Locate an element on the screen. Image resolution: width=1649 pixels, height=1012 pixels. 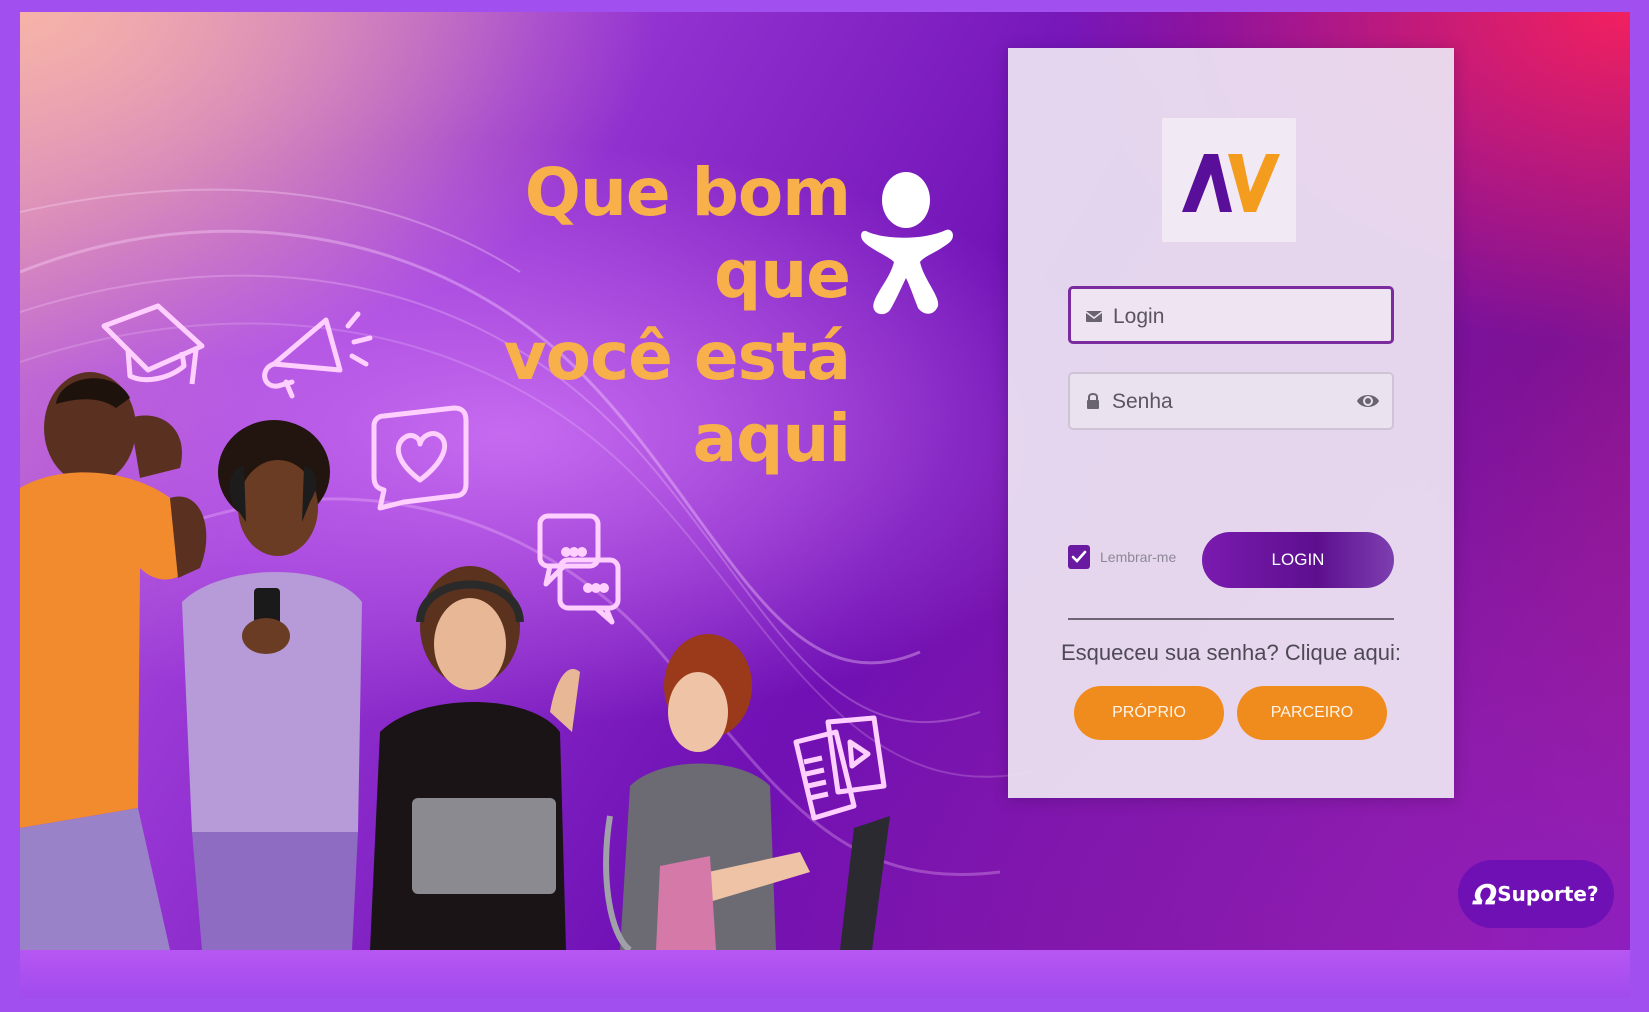
password-input is located at coordinates (1232, 402).